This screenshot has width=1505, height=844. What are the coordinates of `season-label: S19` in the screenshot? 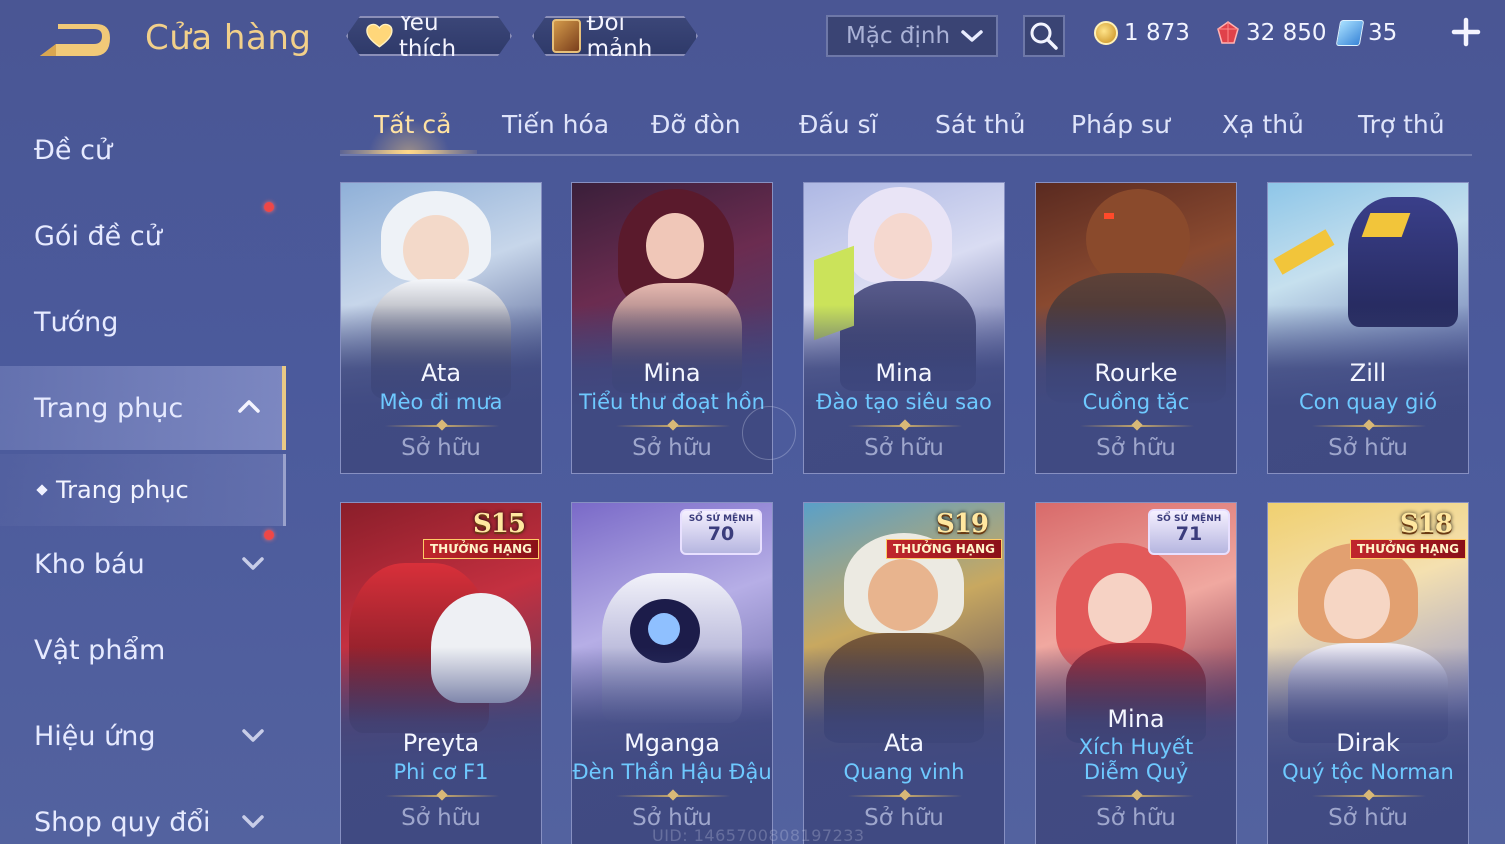 It's located at (962, 524).